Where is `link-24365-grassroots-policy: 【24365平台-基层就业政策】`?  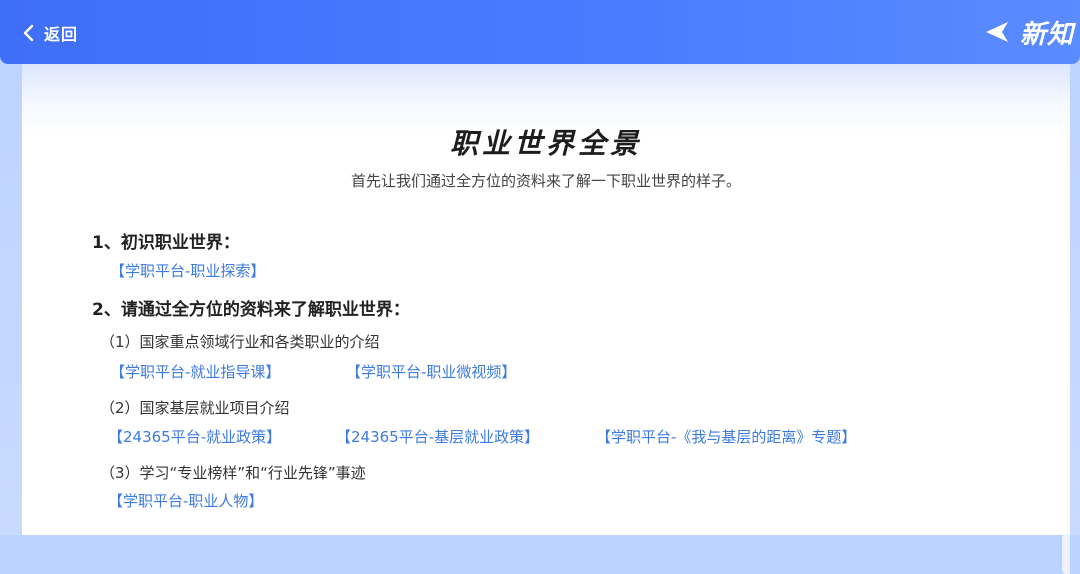 link-24365-grassroots-policy: 【24365平台-基层就业政策】 is located at coordinates (437, 436).